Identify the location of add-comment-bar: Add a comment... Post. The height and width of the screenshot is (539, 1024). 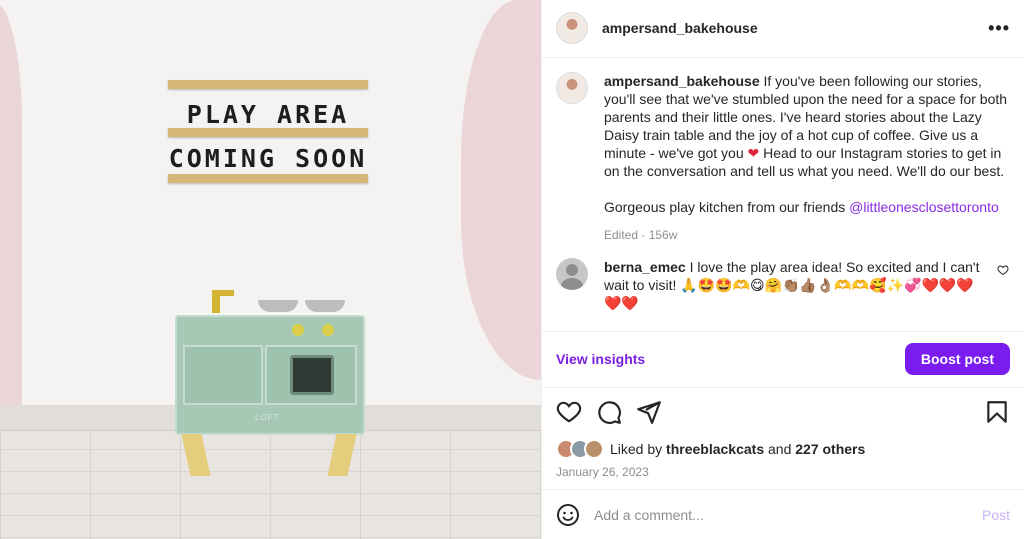
(783, 514).